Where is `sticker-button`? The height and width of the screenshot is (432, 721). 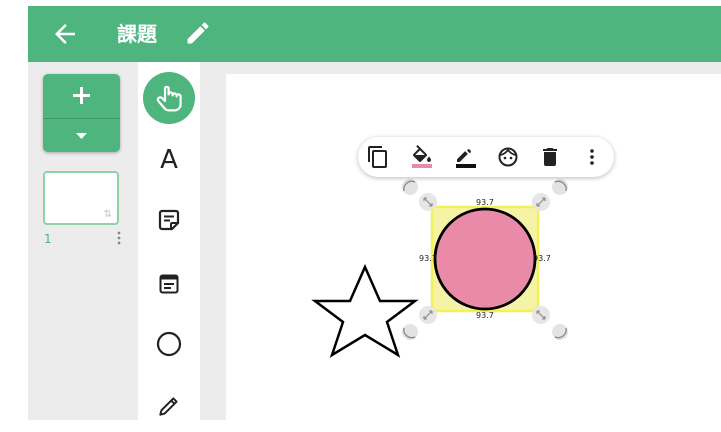
sticker-button is located at coordinates (508, 157).